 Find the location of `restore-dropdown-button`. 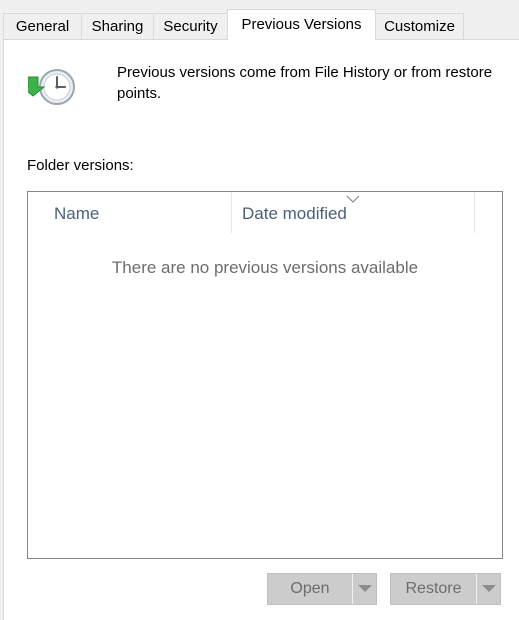

restore-dropdown-button is located at coordinates (489, 589).